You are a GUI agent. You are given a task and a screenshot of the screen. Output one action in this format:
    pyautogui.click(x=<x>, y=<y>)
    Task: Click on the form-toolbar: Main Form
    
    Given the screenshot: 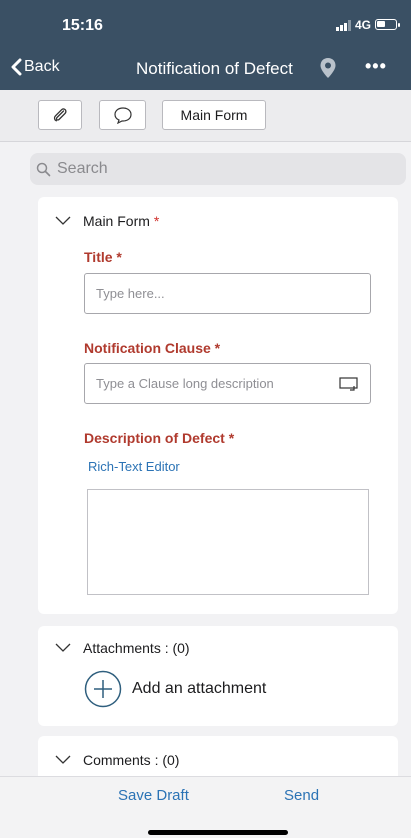 What is the action you would take?
    pyautogui.click(x=205, y=116)
    